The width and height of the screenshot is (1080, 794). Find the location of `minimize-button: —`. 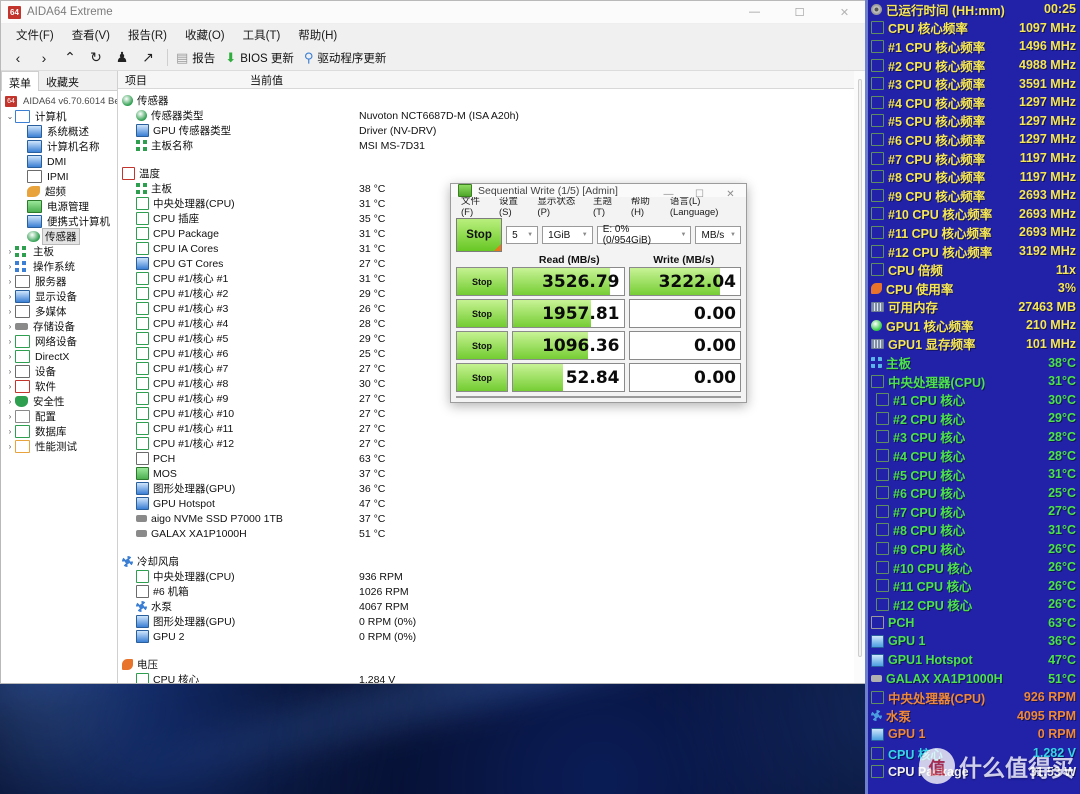

minimize-button: — is located at coordinates (754, 12).